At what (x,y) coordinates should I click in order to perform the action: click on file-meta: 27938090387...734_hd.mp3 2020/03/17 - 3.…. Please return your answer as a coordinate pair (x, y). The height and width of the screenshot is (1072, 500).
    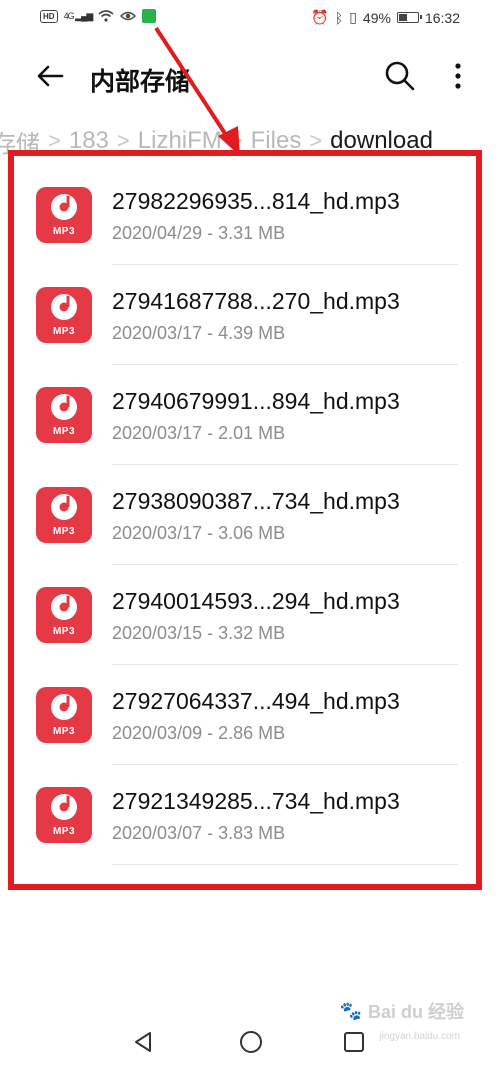
    Looking at the image, I should click on (256, 515).